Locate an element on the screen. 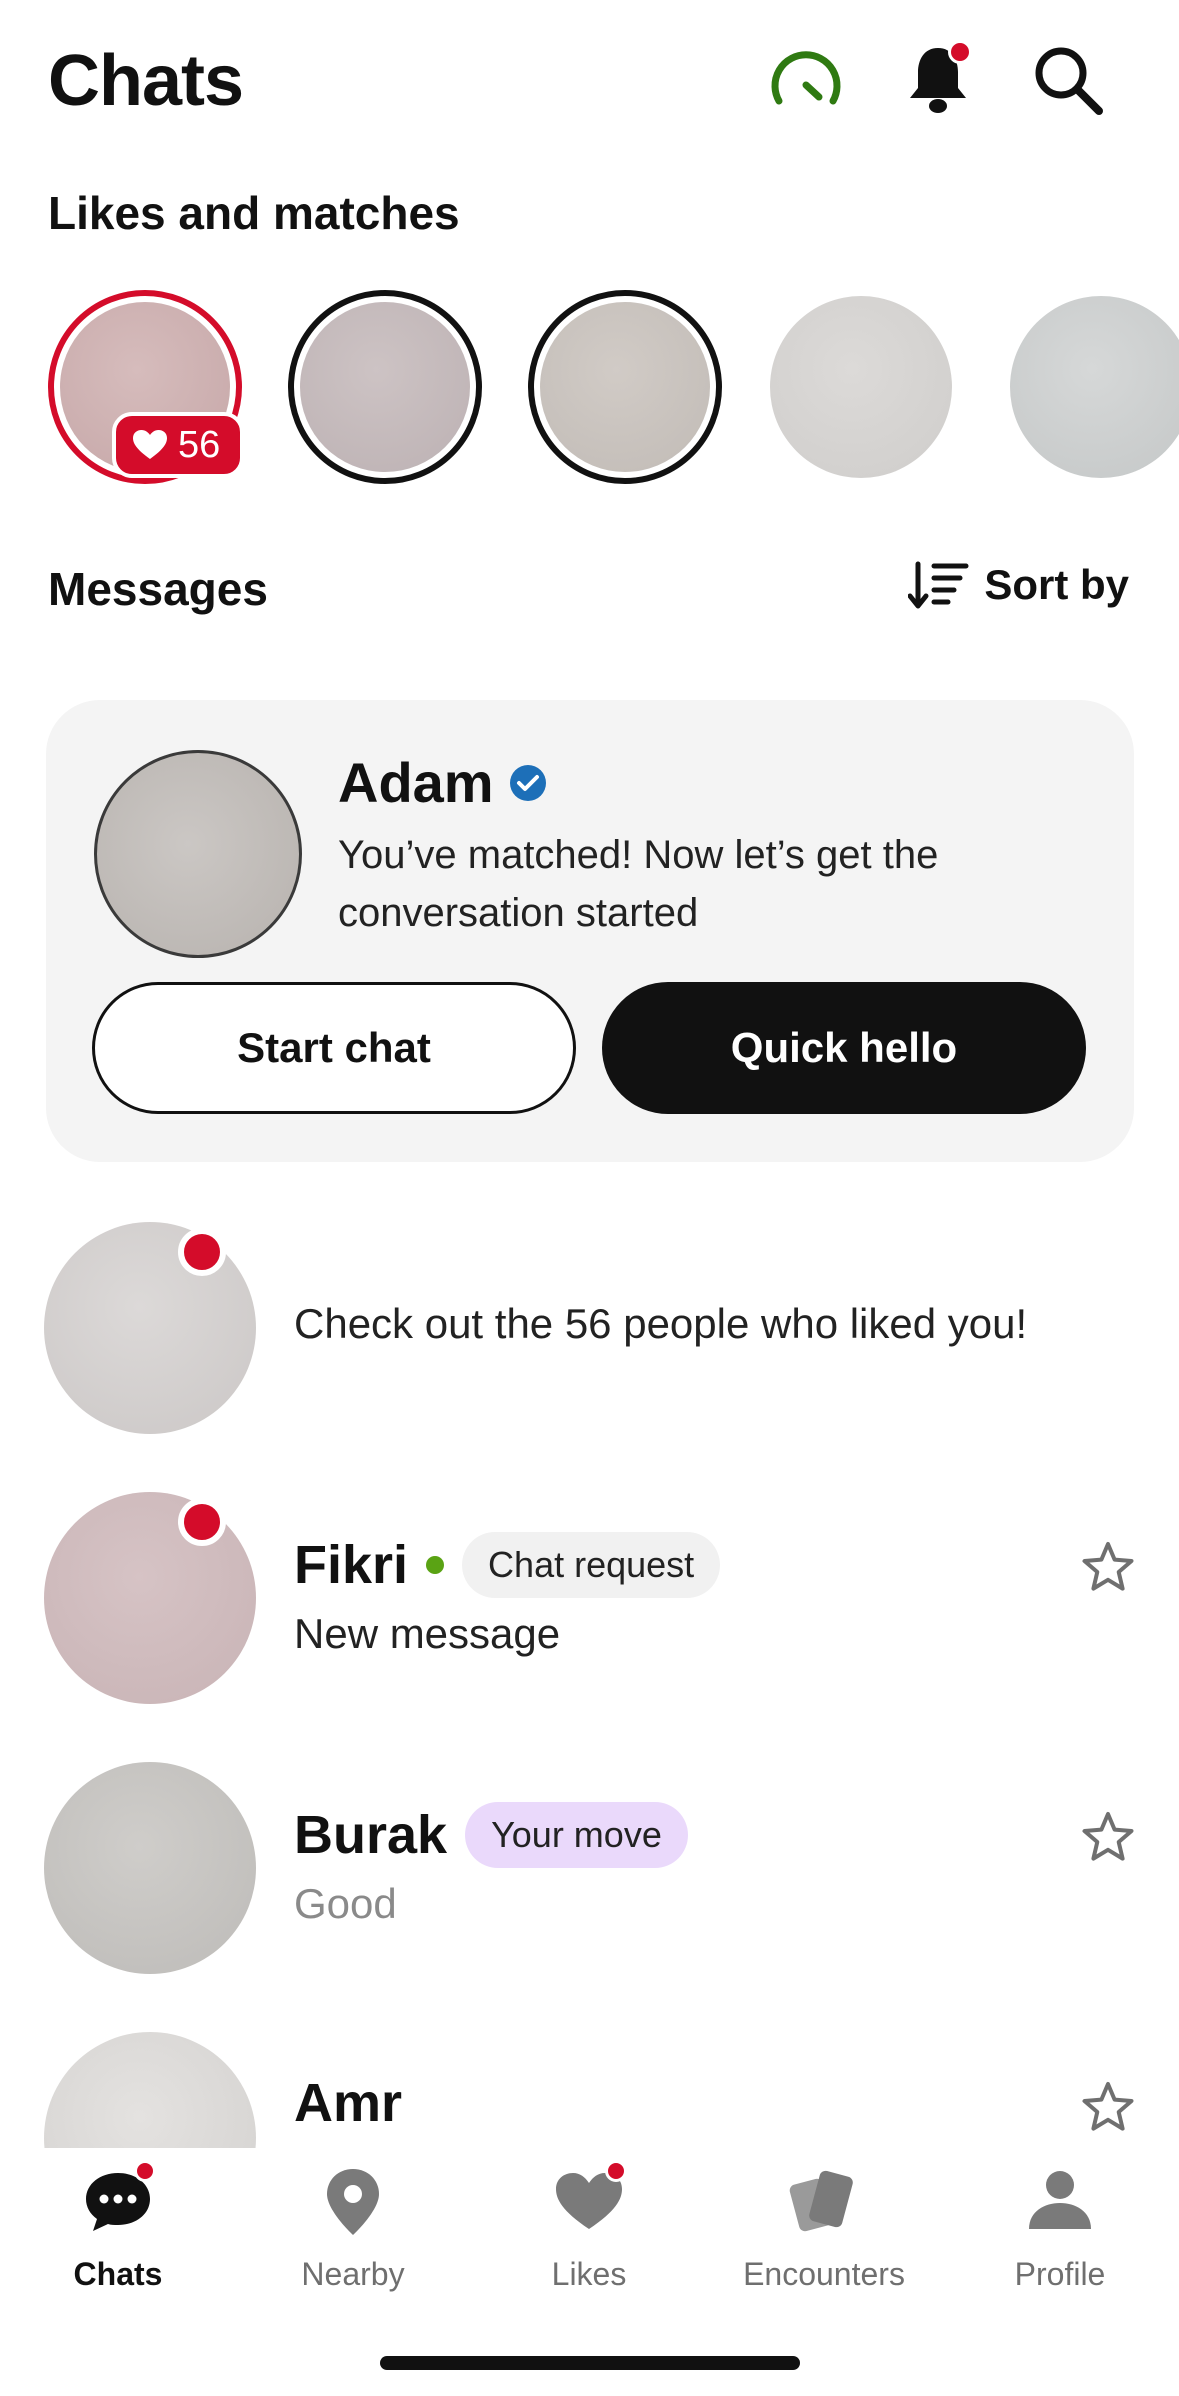  header: Chats is located at coordinates (589, 85).